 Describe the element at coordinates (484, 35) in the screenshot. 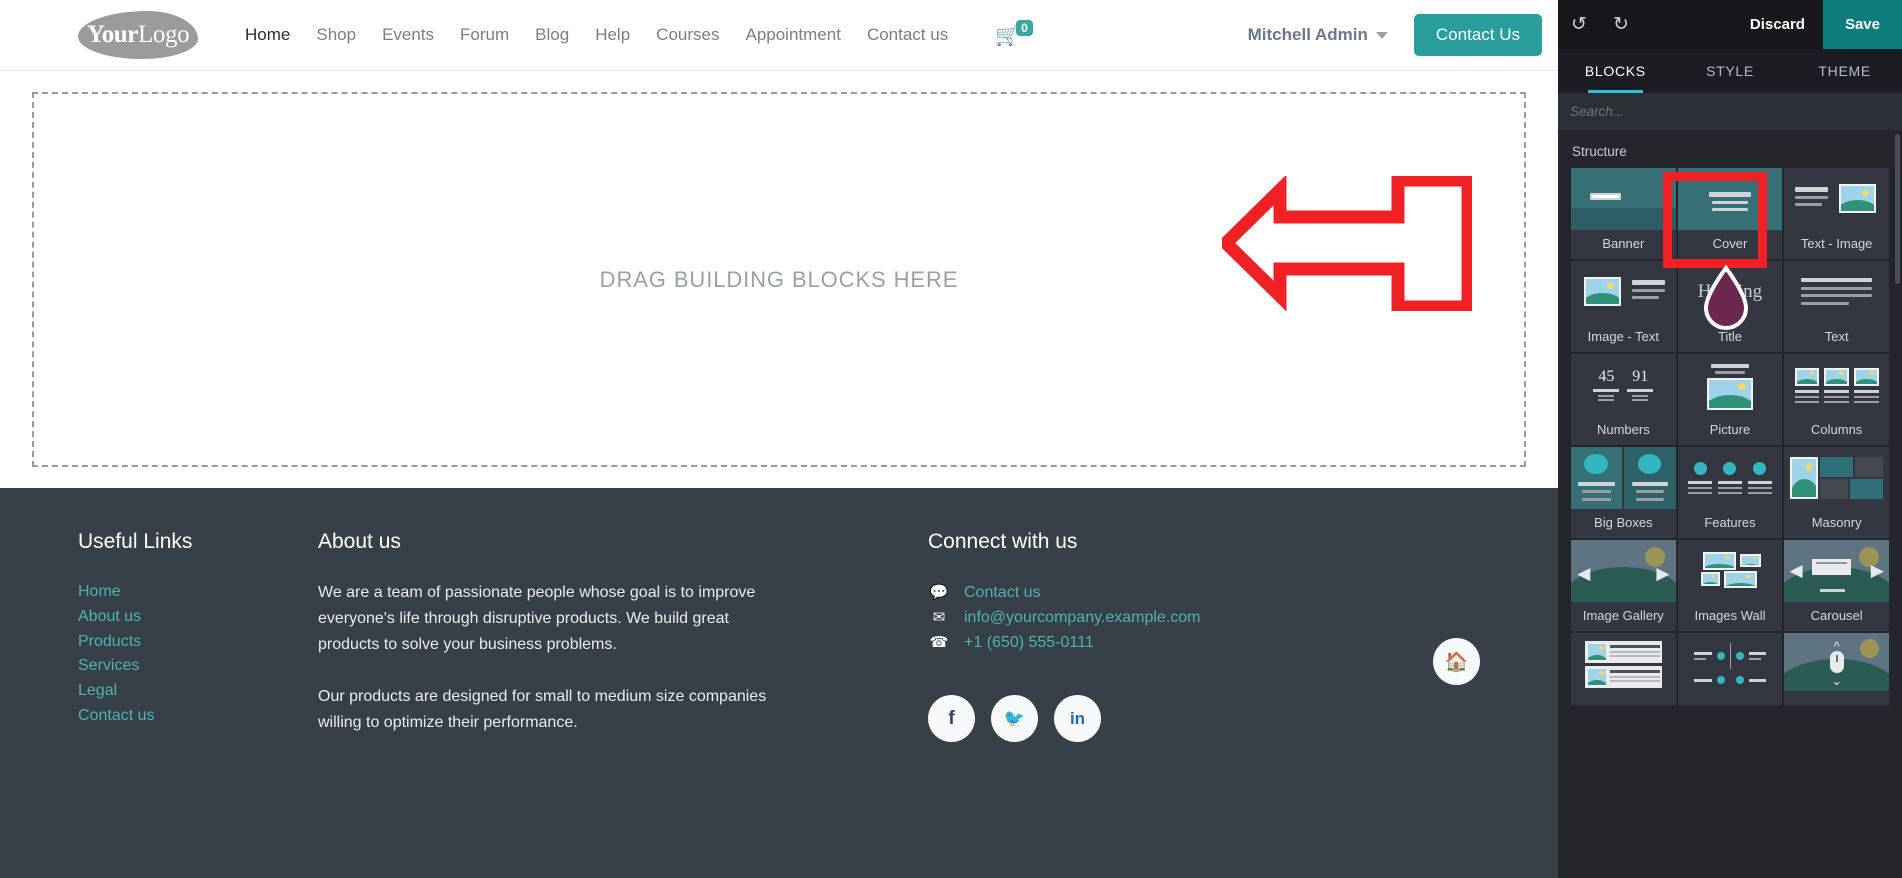

I see `nav-item-forum: Forum` at that location.